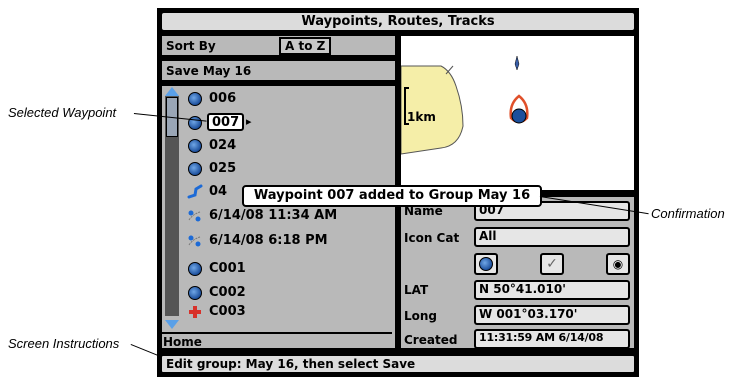  Describe the element at coordinates (552, 290) in the screenshot. I see `lat-field: N 50°41.010'` at that location.